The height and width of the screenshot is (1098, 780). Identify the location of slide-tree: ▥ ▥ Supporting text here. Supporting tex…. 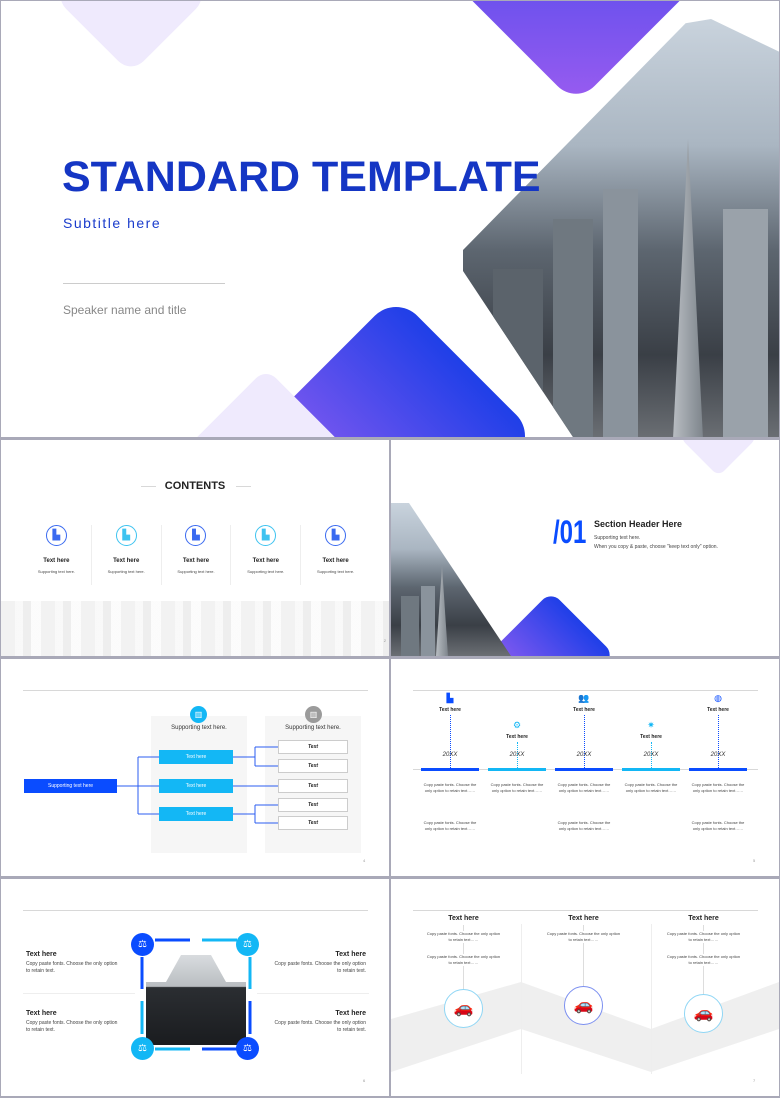
(195, 767).